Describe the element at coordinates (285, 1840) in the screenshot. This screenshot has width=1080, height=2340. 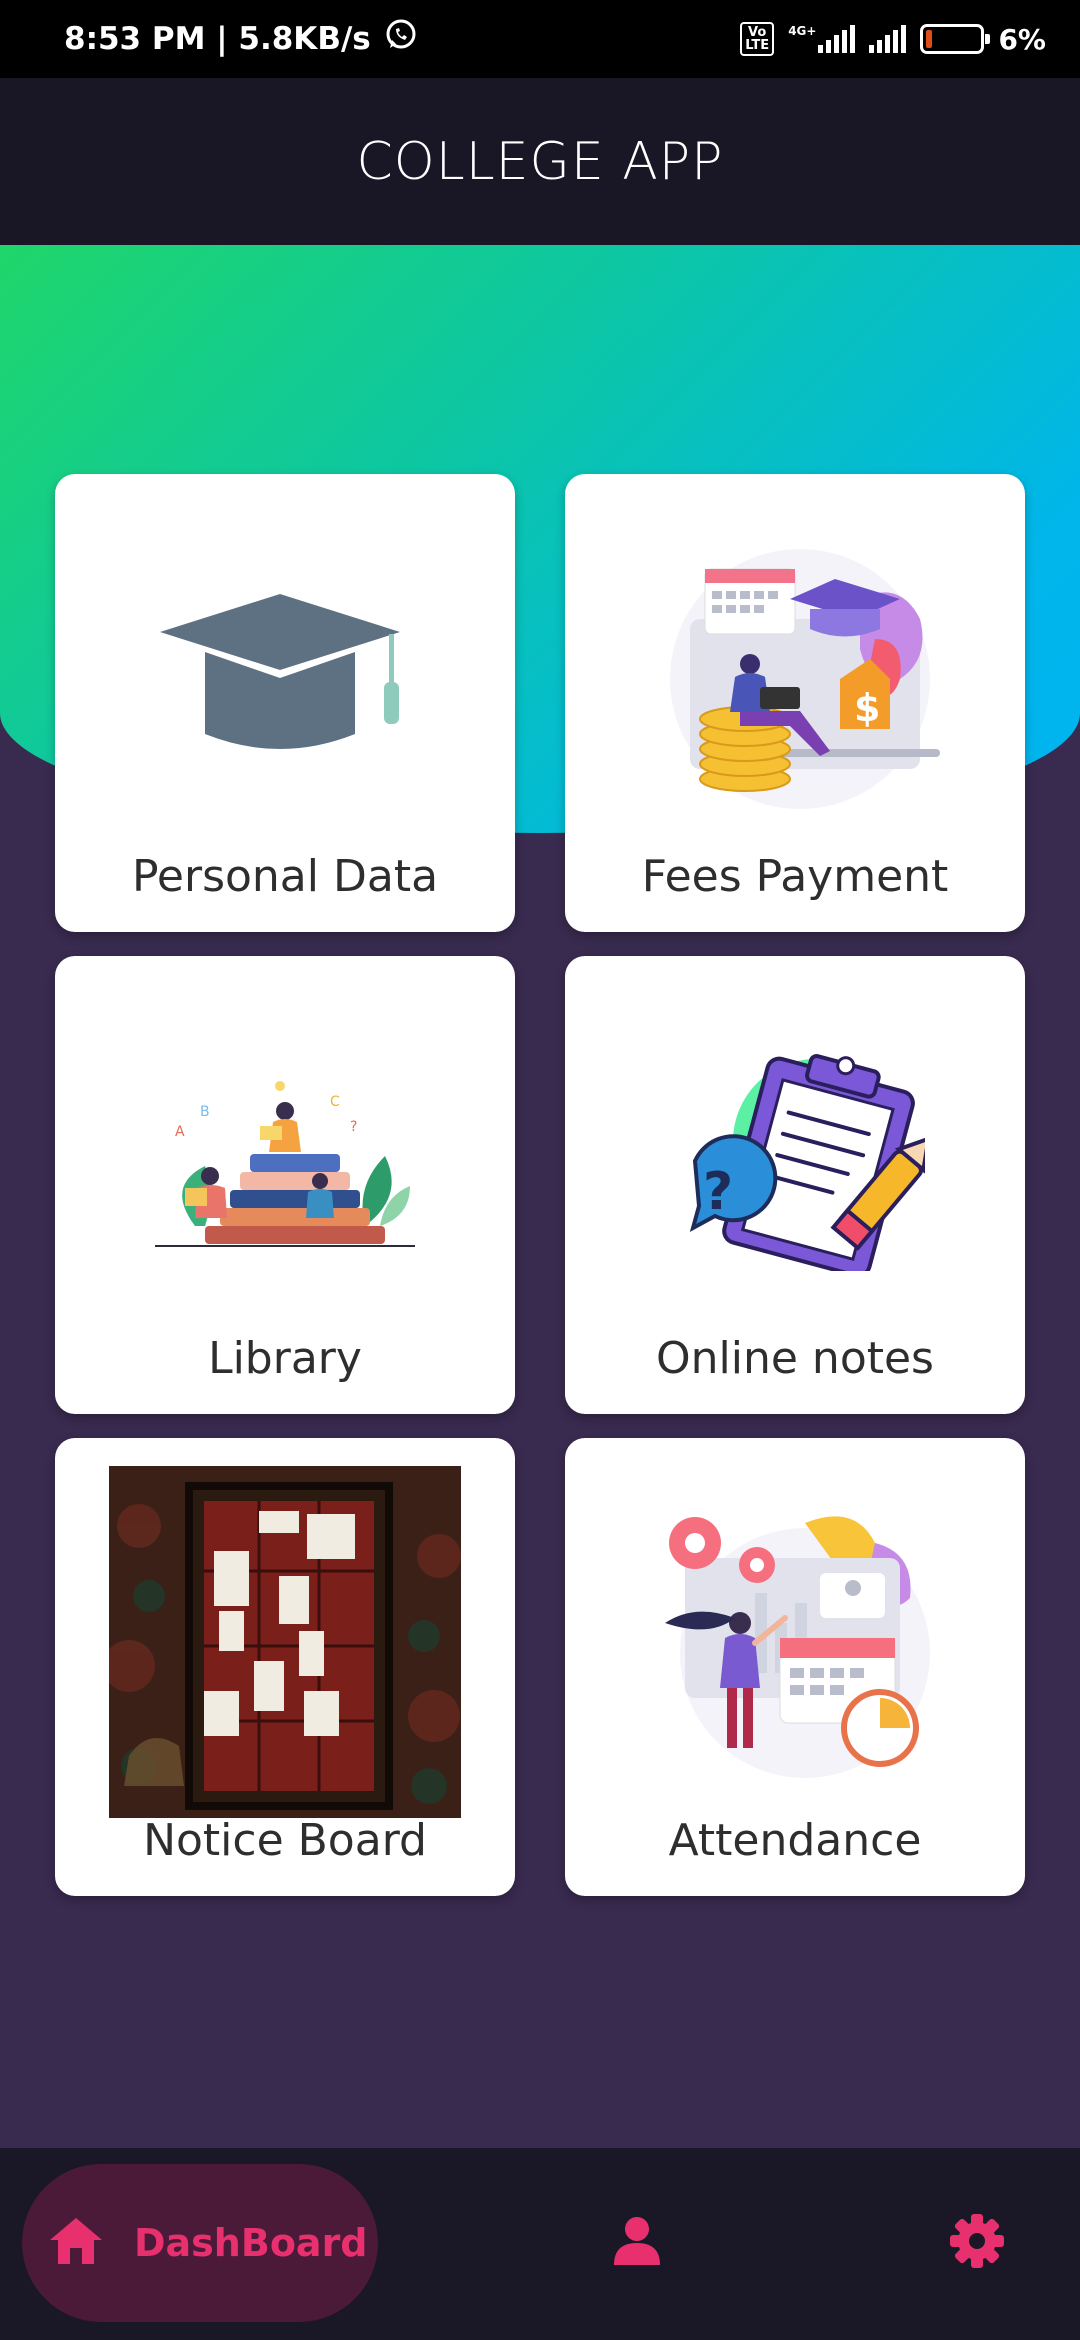
I see `card-label: Notice Board` at that location.